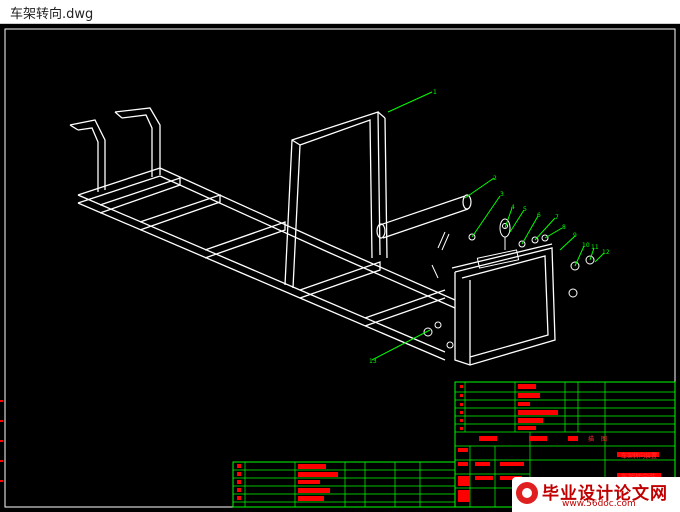 Image resolution: width=680 pixels, height=512 pixels. I want to click on balloon-1: 1, so click(435, 92).